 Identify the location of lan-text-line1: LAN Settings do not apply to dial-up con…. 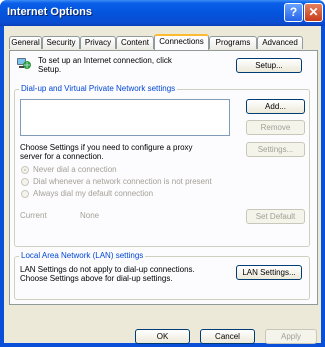
(107, 269).